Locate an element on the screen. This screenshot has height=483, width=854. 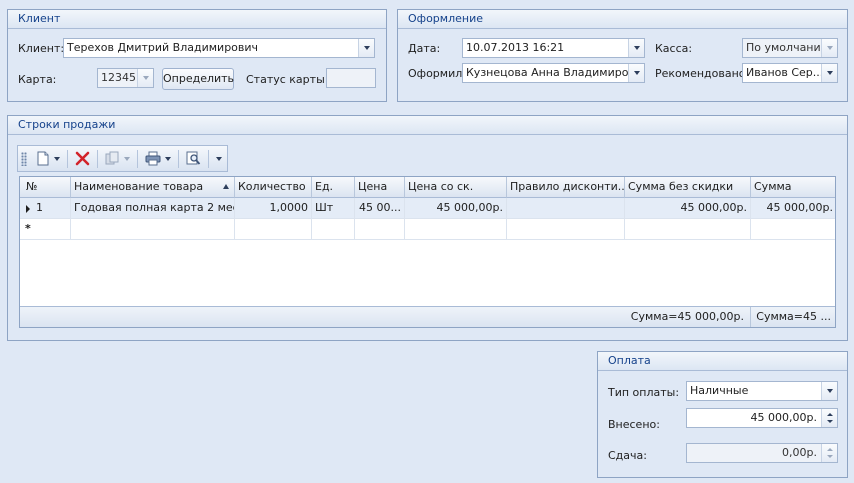
issued-by-value: Кузнецова Анна Владимировна is located at coordinates (555, 72).